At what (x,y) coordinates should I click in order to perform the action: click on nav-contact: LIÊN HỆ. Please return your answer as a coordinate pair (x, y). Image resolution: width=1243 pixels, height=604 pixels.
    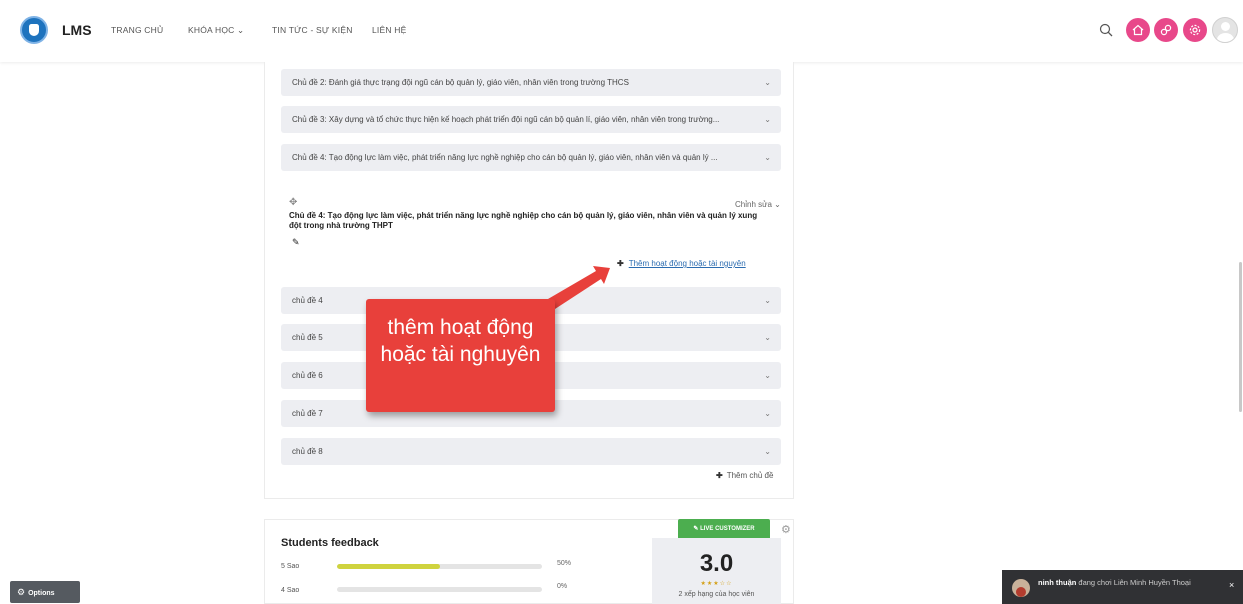
    Looking at the image, I should click on (389, 30).